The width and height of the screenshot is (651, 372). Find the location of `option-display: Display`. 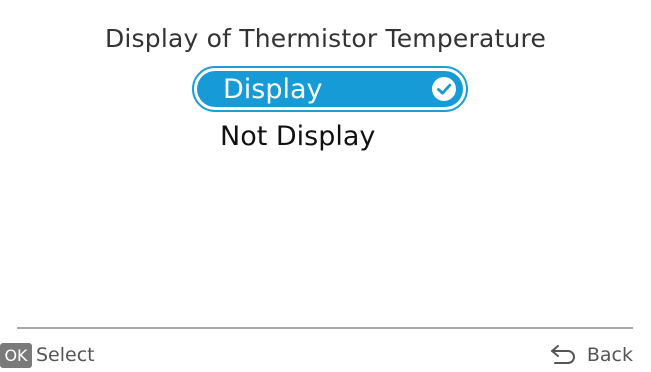

option-display: Display is located at coordinates (330, 89).